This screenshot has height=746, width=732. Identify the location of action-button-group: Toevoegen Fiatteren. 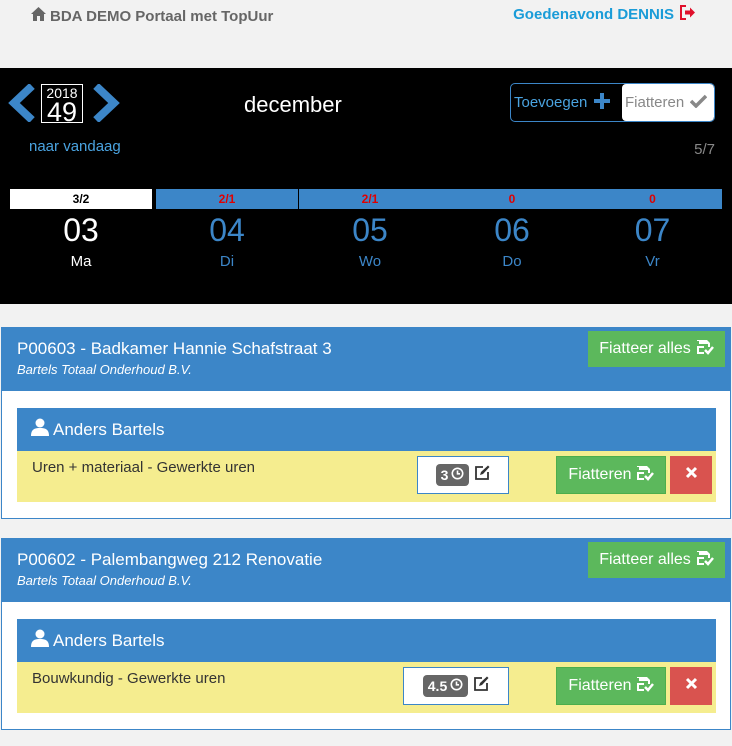
(612, 102).